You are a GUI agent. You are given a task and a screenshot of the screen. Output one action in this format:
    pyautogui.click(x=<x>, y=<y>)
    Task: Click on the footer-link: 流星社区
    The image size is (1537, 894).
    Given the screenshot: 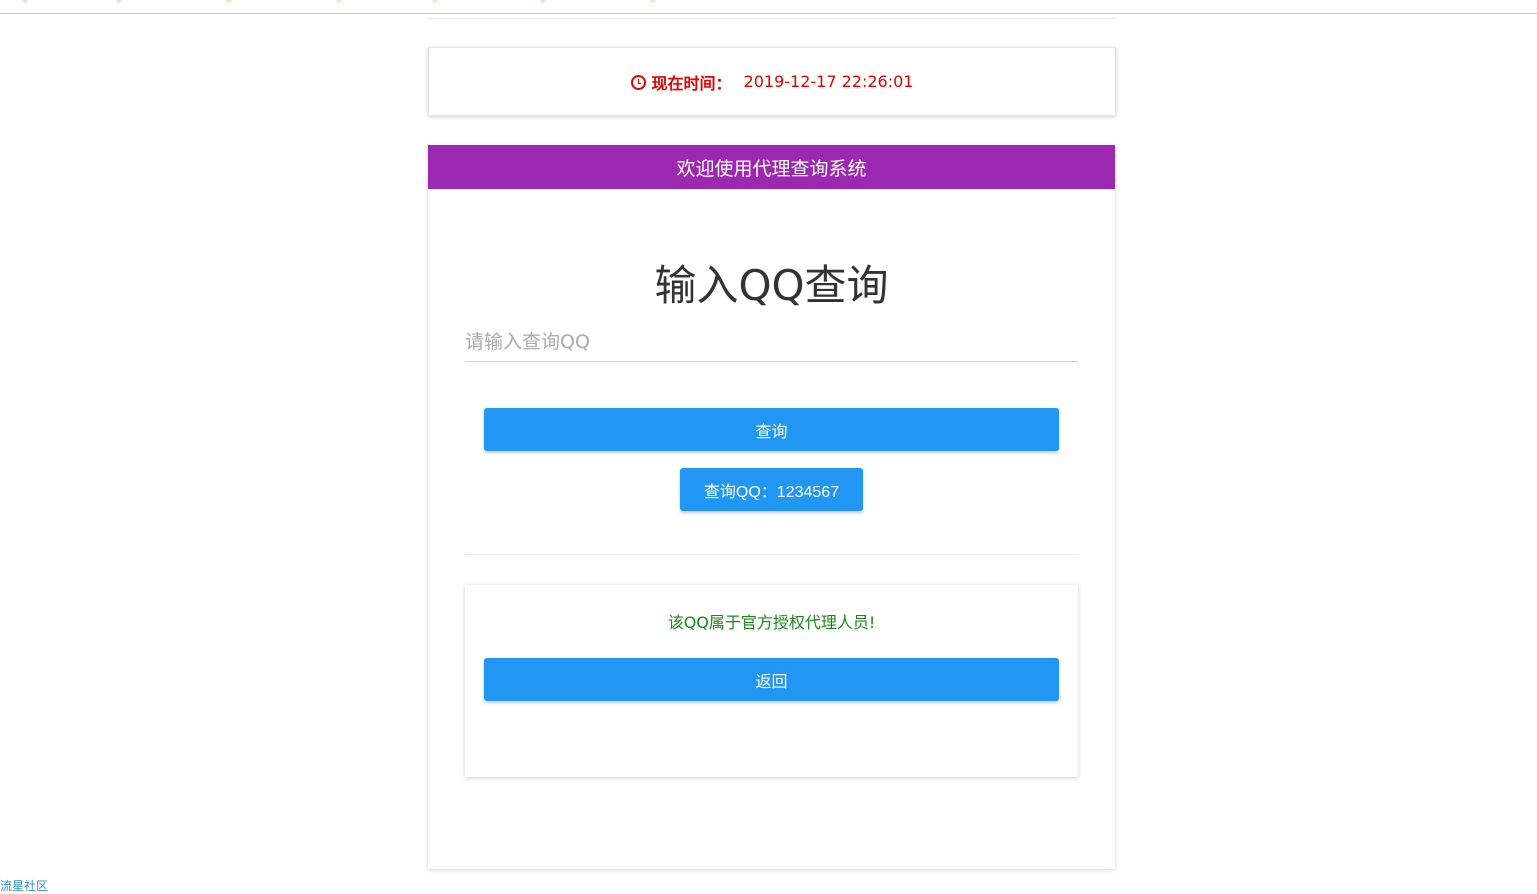 What is the action you would take?
    pyautogui.click(x=24, y=885)
    